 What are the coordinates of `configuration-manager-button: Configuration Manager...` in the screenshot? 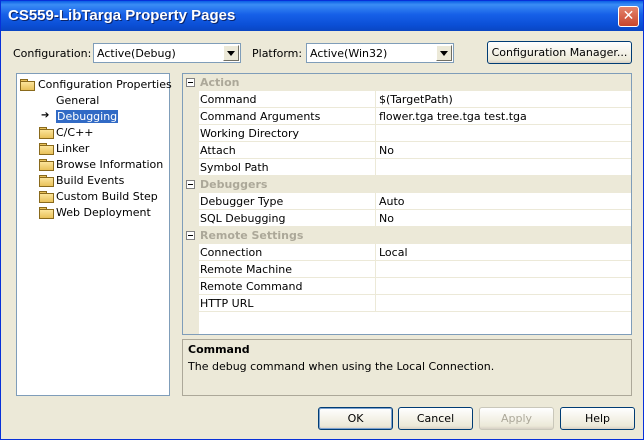 It's located at (559, 52).